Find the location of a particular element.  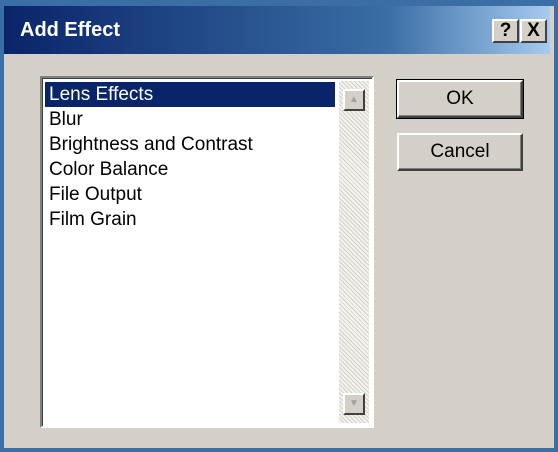

help-button: ? is located at coordinates (505, 31).